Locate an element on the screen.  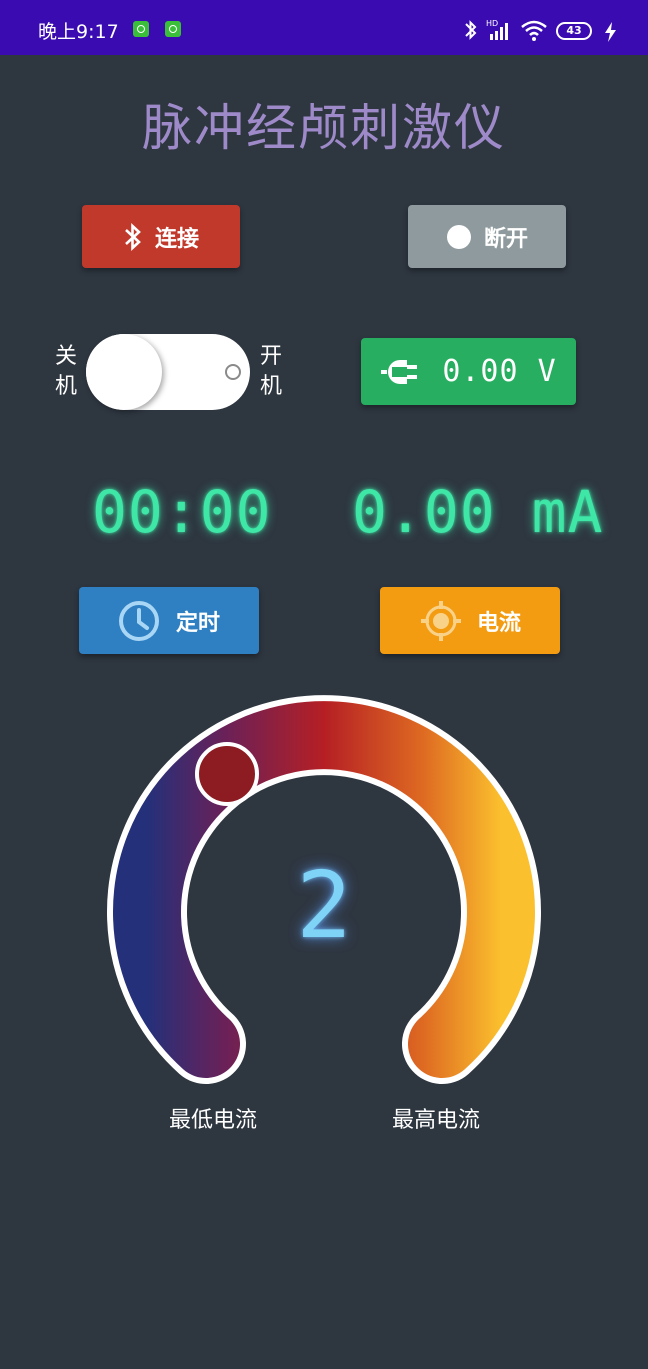
record-circle-icon is located at coordinates (459, 237).